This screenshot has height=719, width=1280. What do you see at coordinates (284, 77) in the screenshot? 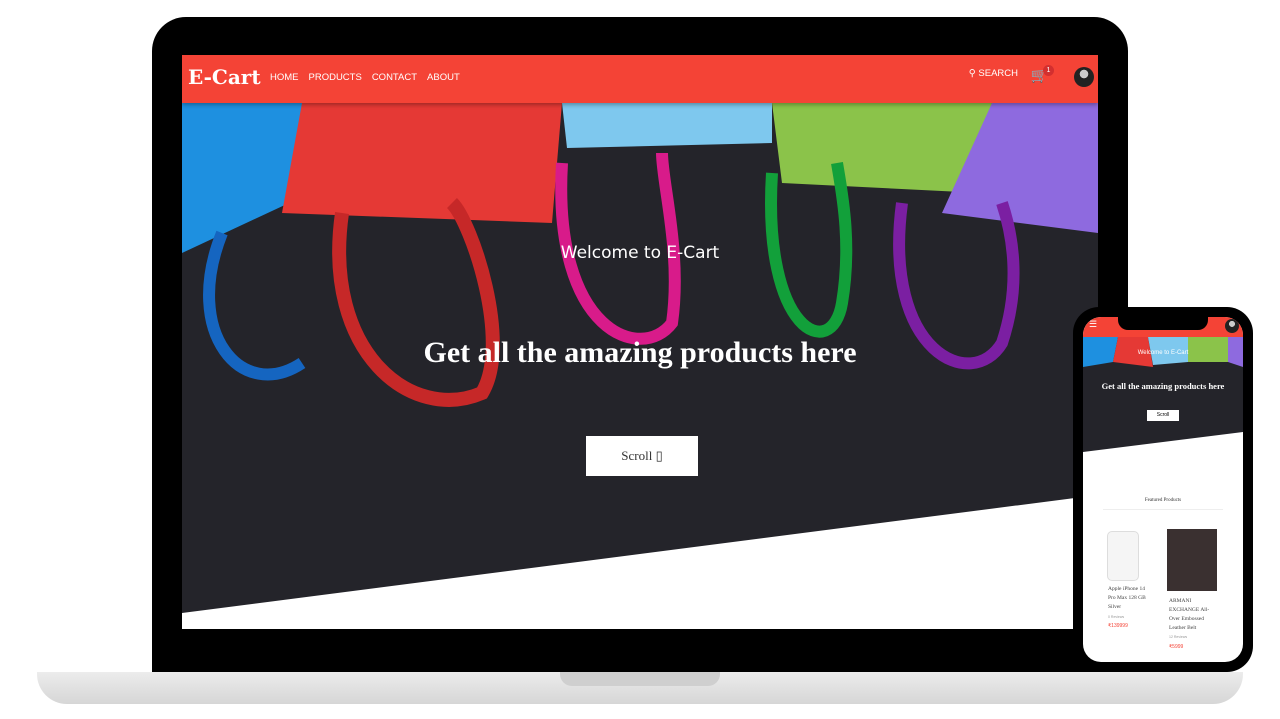
I see `nav-home: HOME` at bounding box center [284, 77].